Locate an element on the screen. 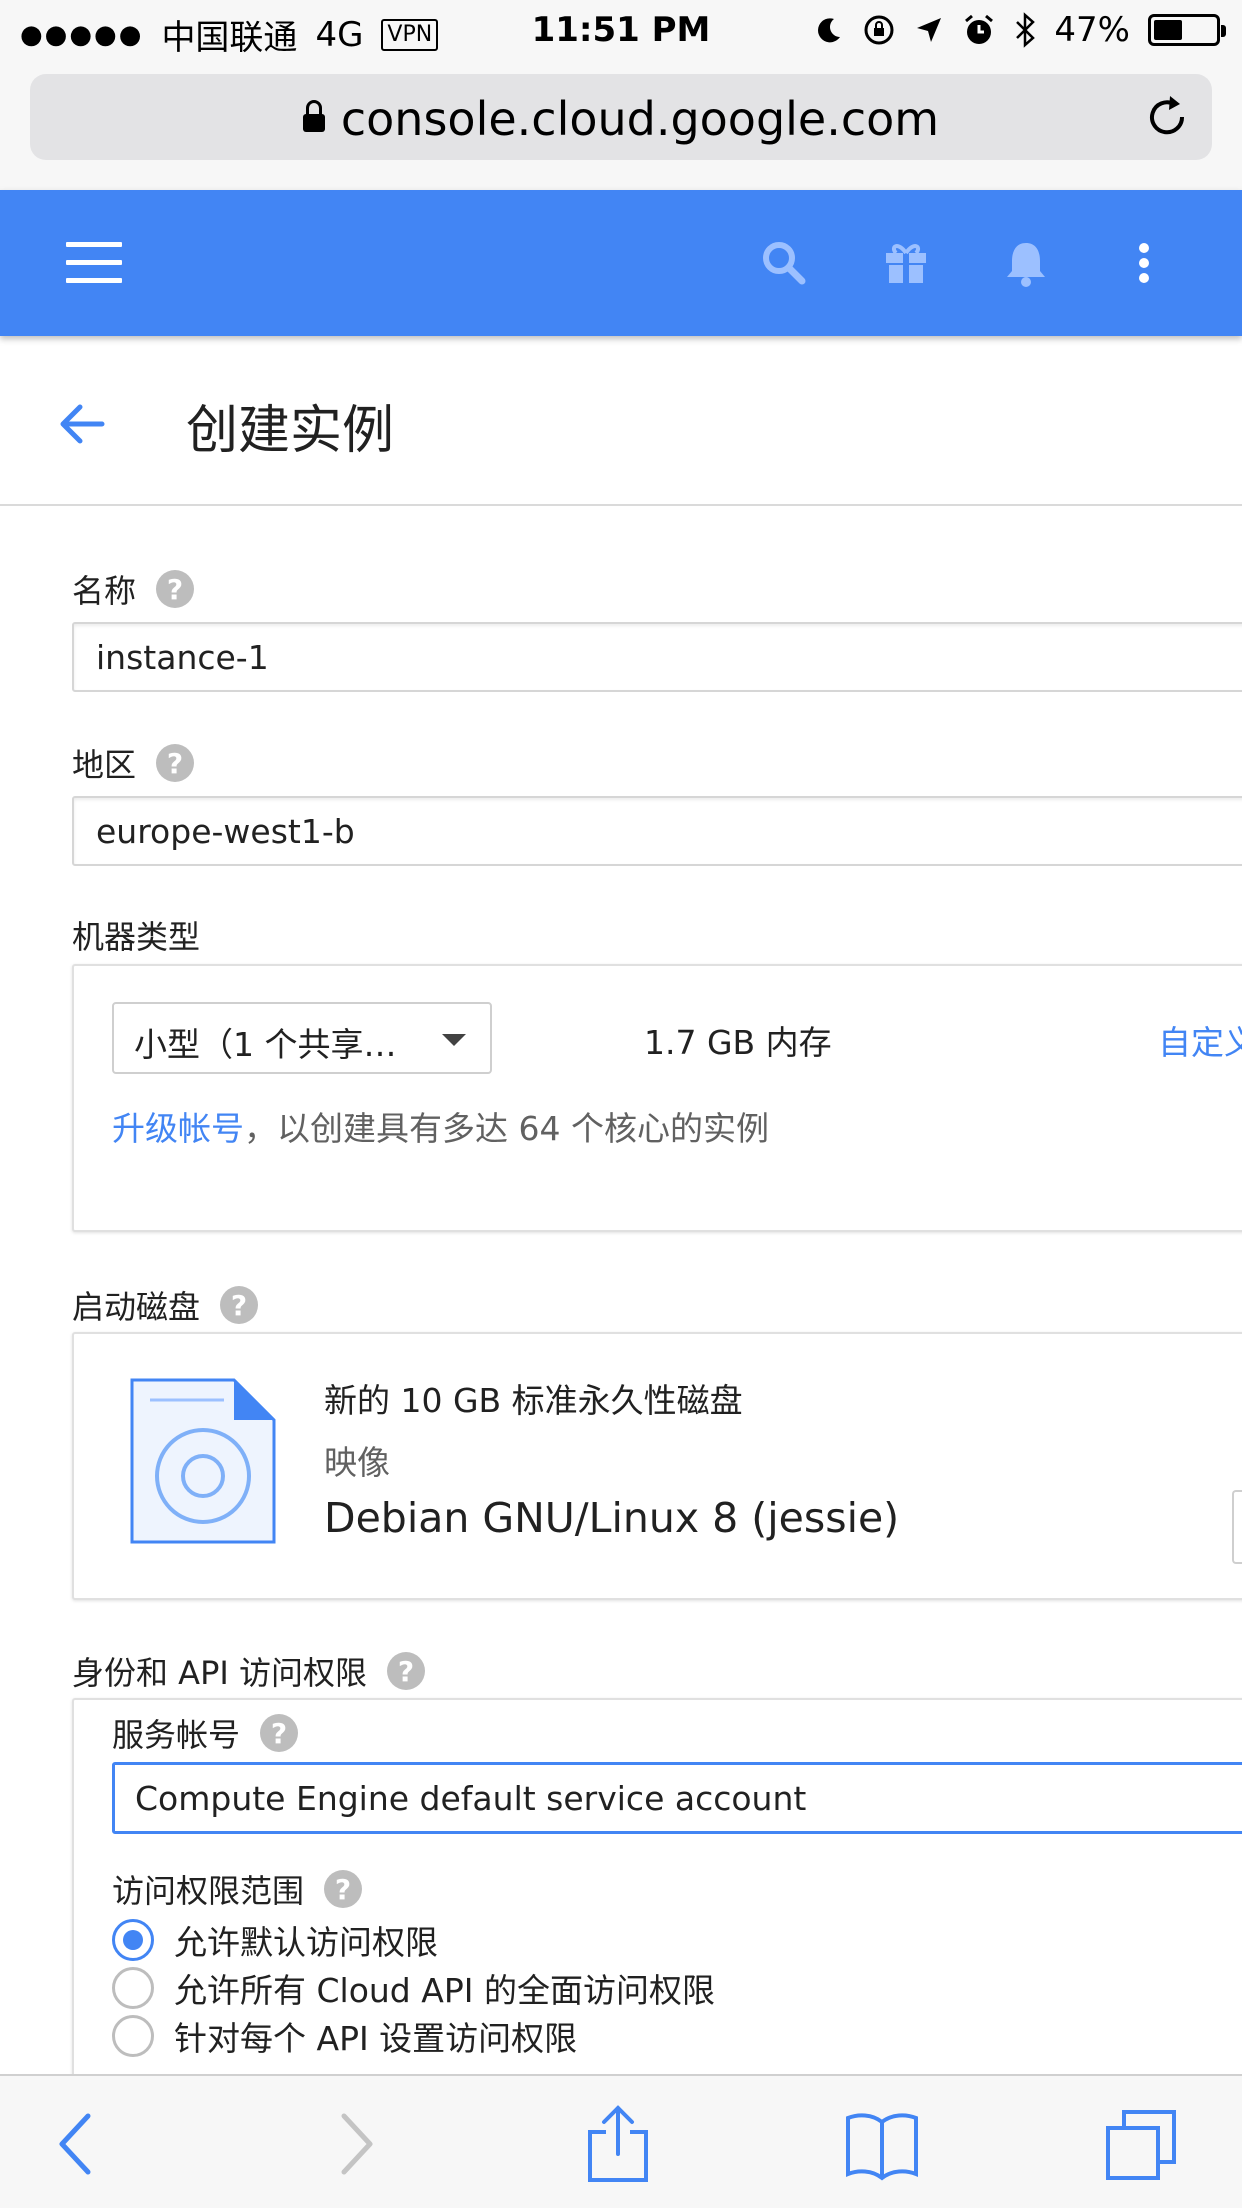 This screenshot has width=1242, height=2208. machine-type-label-row: 机器类型 is located at coordinates (136, 935).